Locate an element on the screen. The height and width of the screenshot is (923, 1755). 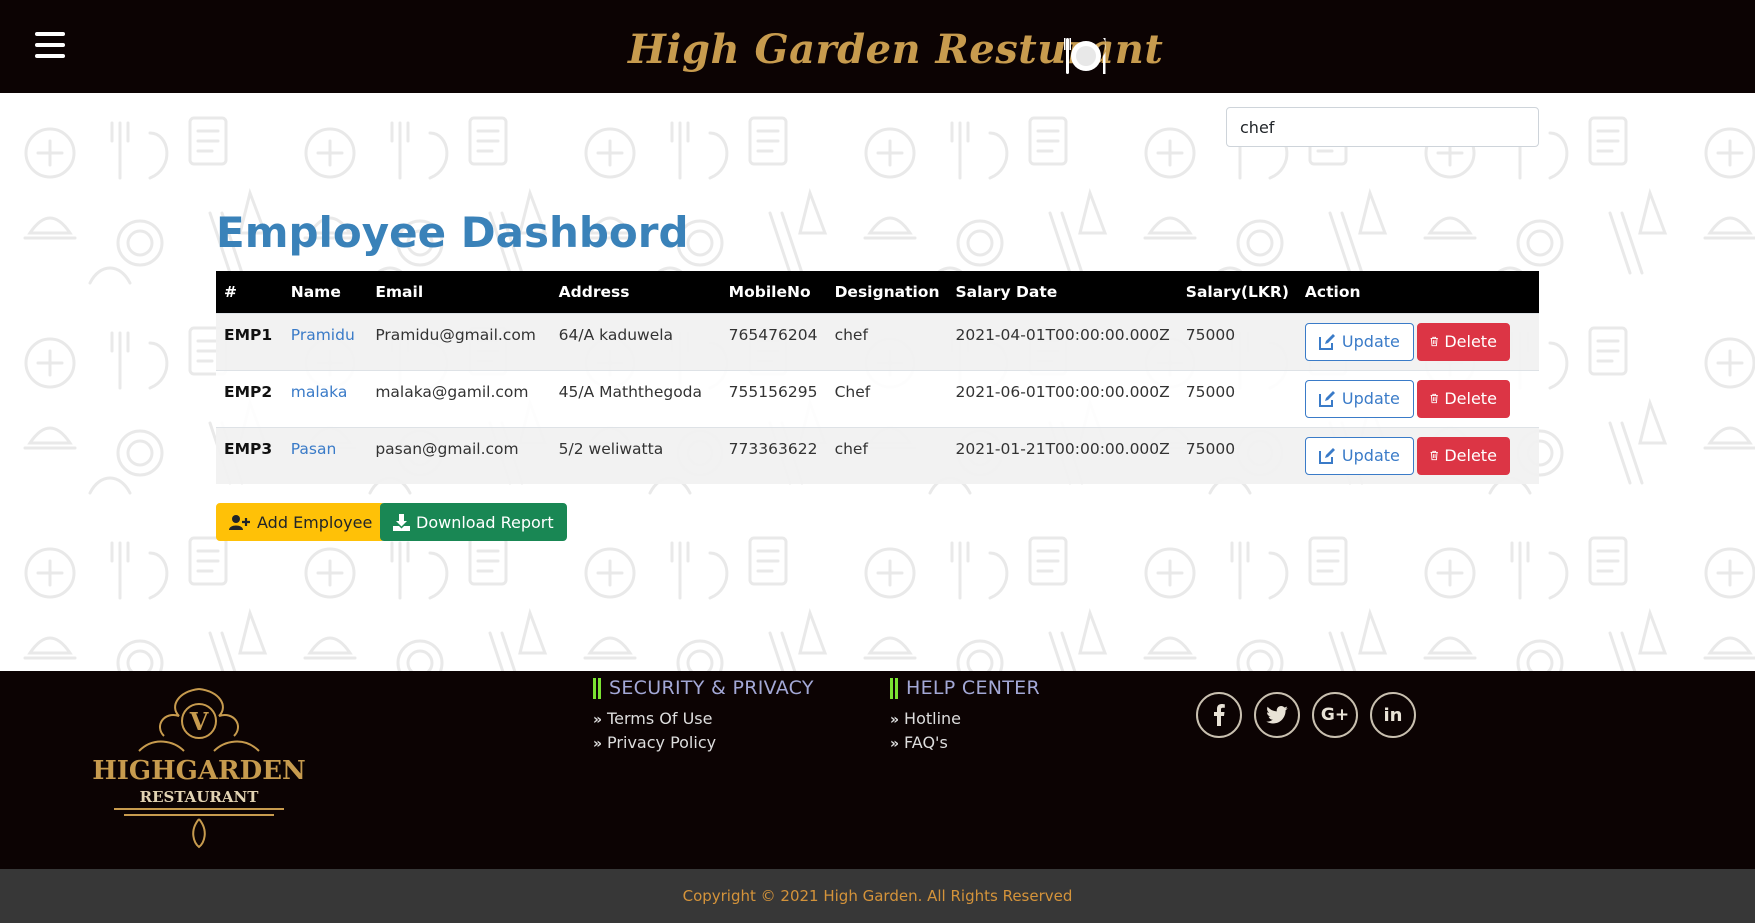
column-header: MobileNo is located at coordinates (769, 291).